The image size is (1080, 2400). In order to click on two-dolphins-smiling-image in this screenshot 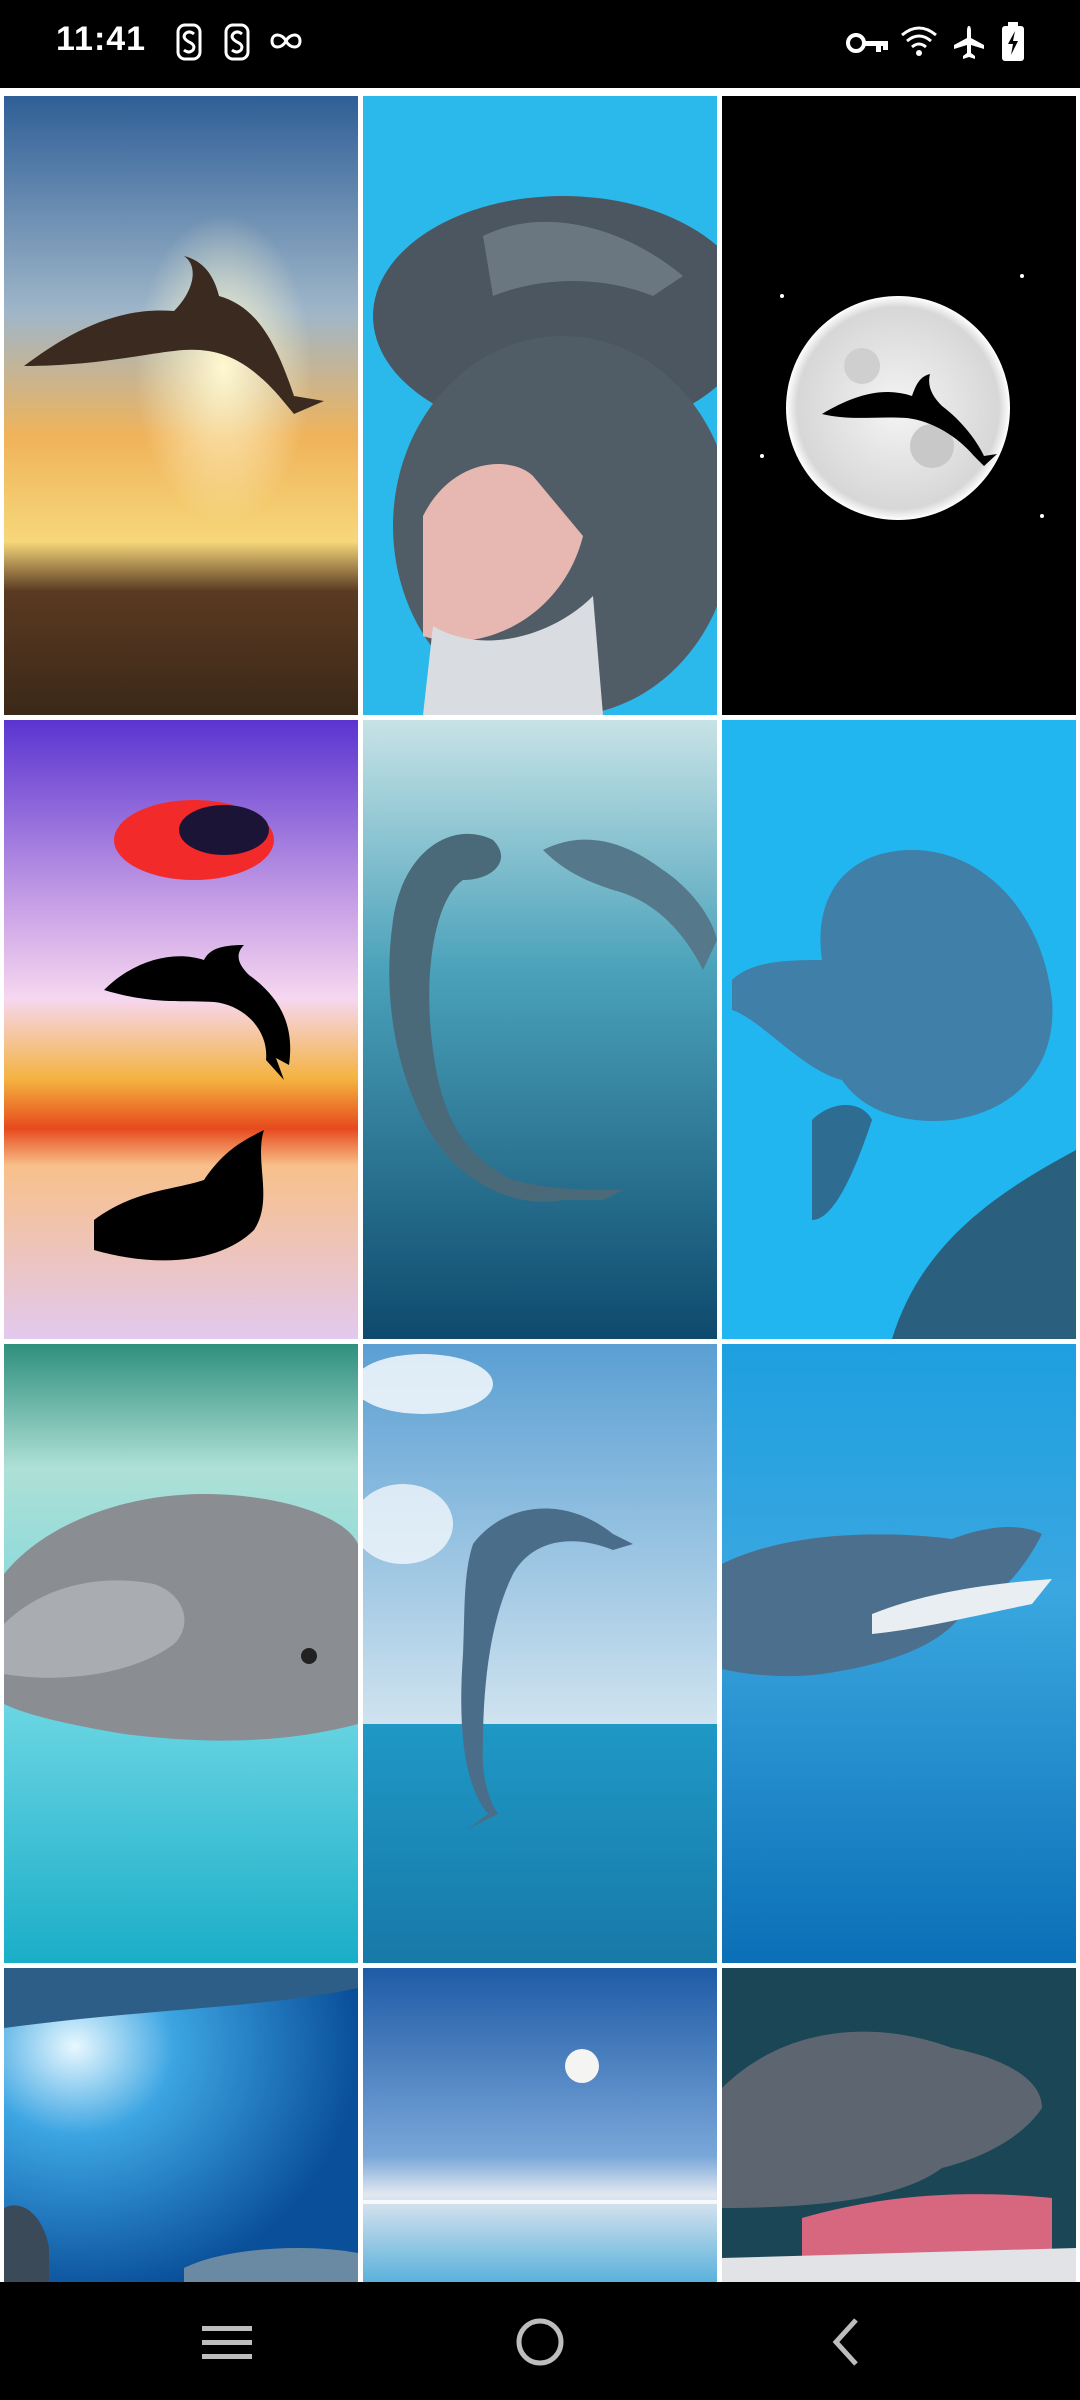, I will do `click(540, 405)`.